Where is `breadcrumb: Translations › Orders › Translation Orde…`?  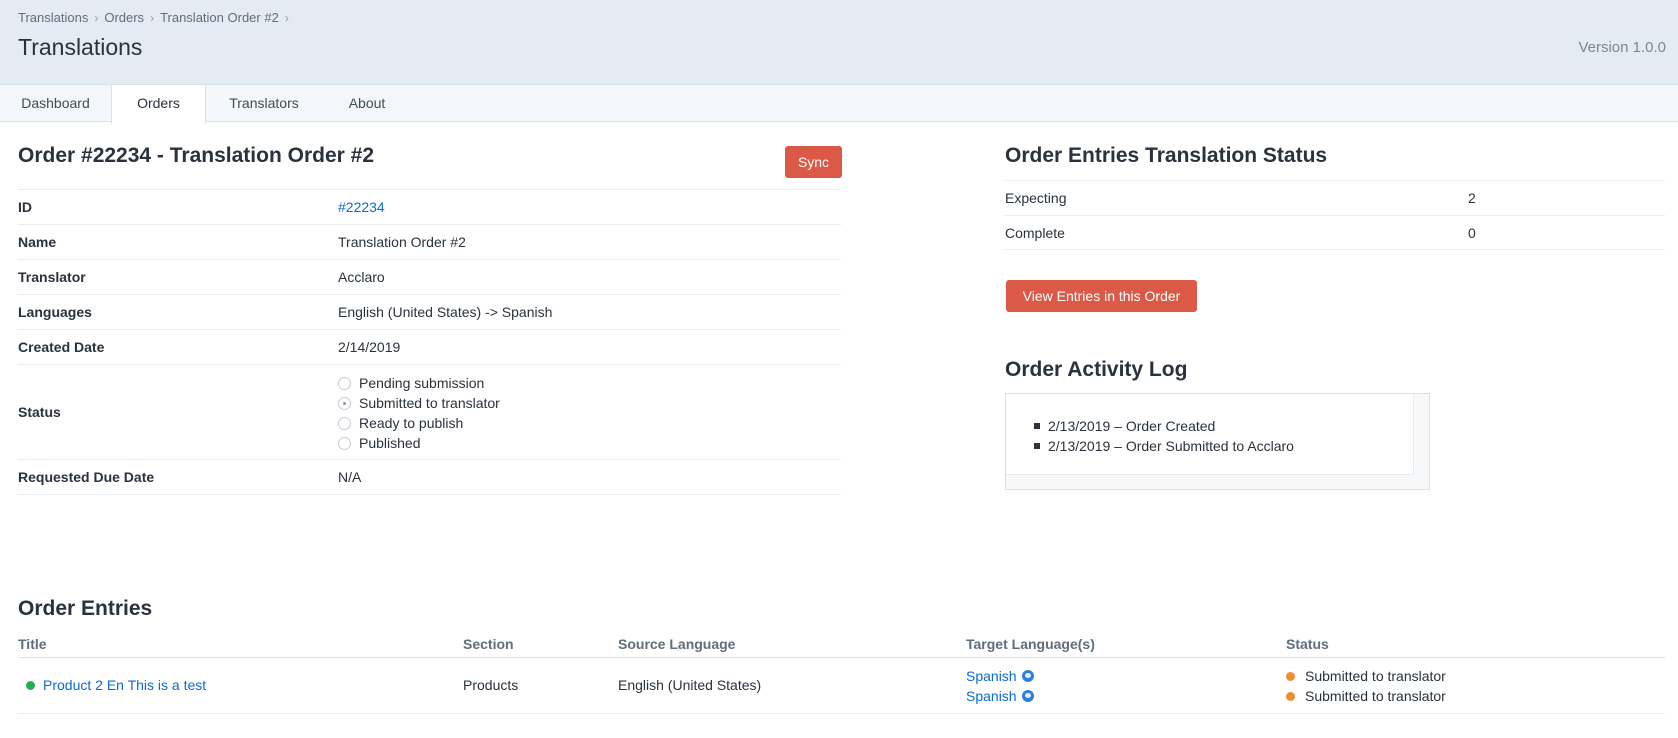 breadcrumb: Translations › Orders › Translation Orde… is located at coordinates (156, 17).